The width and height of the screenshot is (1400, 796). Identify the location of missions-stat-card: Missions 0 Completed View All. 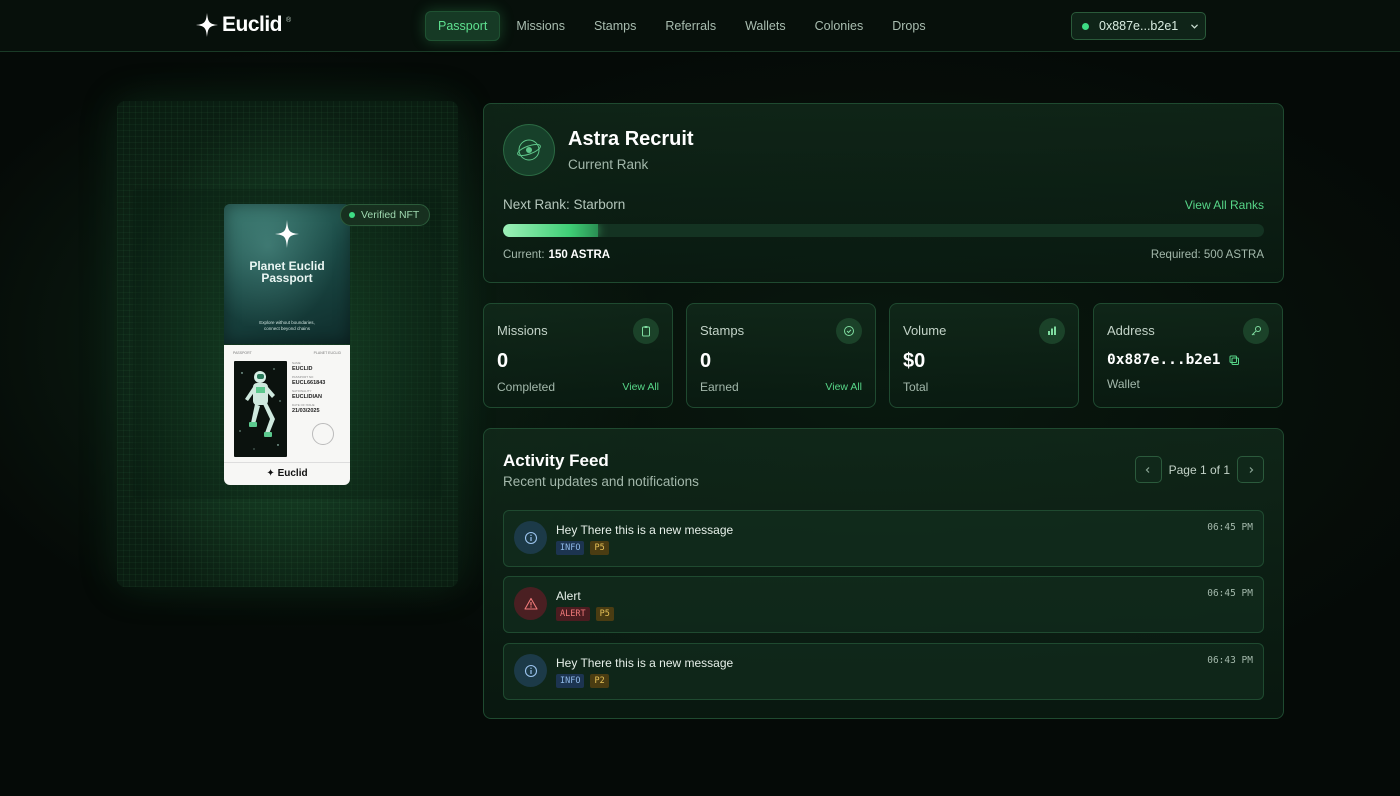
(578, 355).